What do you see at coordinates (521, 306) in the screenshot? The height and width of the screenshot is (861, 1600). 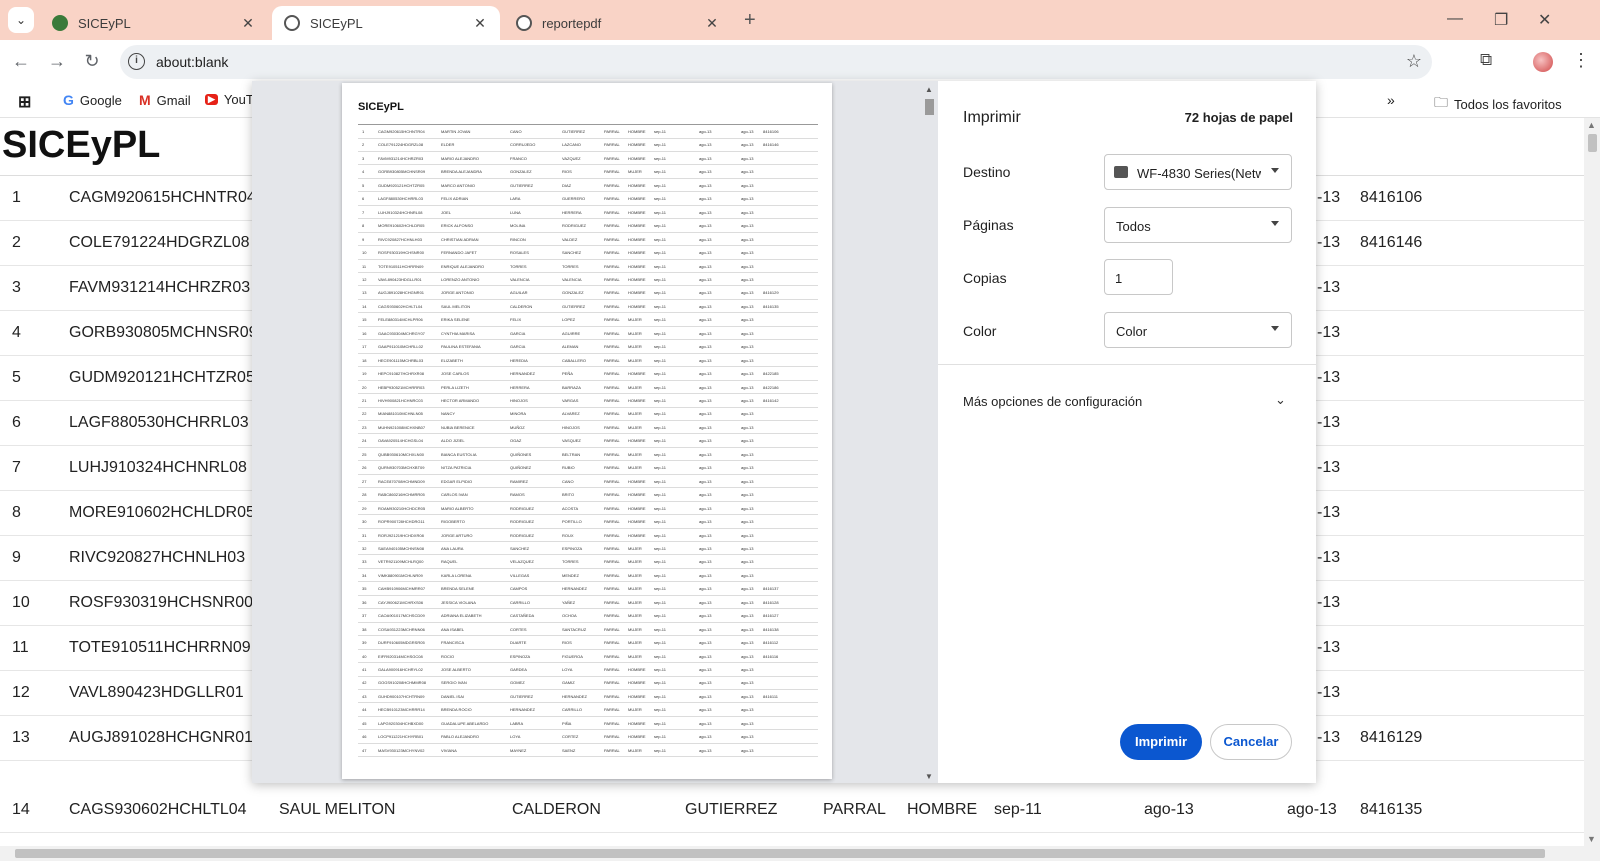 I see `cell-surname-1: CALDERON` at bounding box center [521, 306].